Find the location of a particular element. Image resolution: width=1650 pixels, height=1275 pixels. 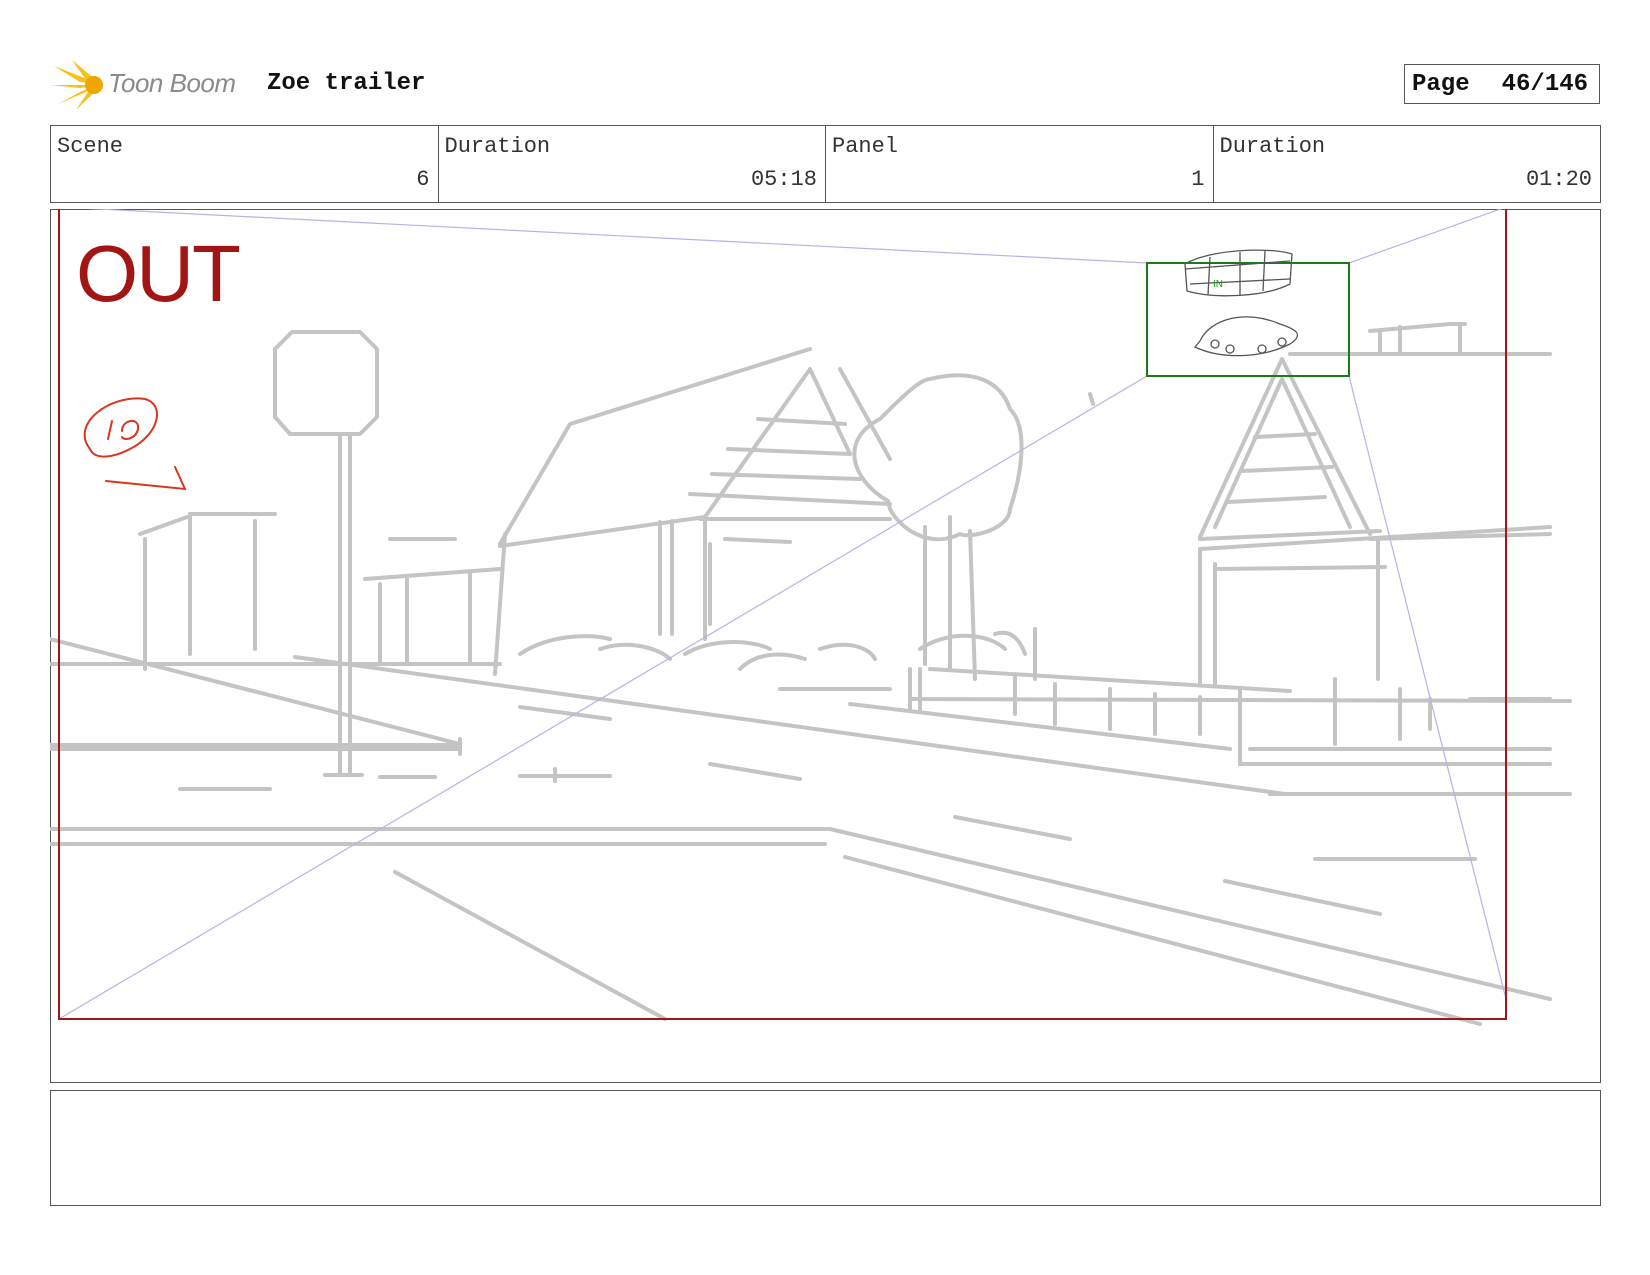

panel-notes-box is located at coordinates (825, 1148).